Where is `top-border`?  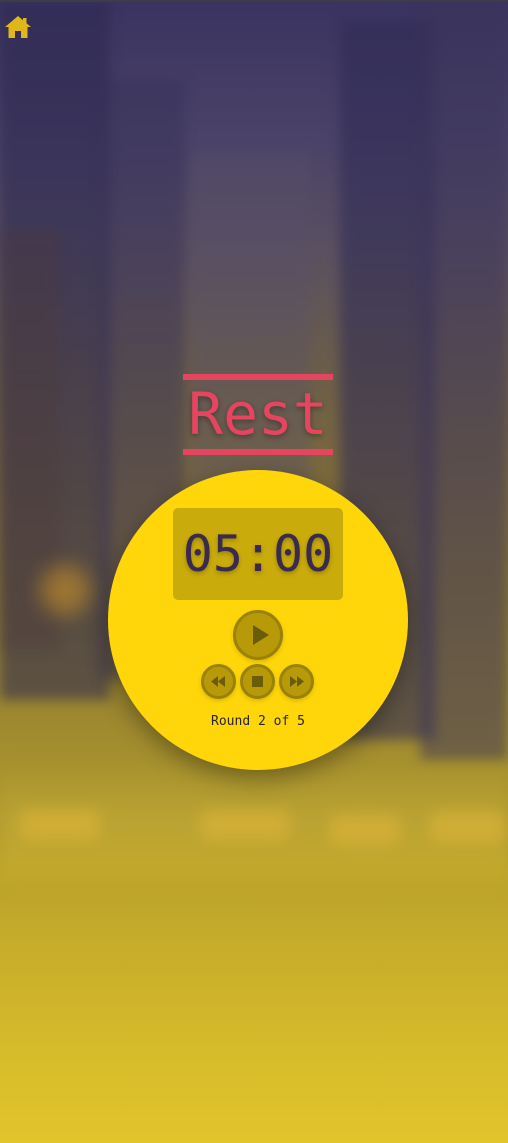 top-border is located at coordinates (254, 1).